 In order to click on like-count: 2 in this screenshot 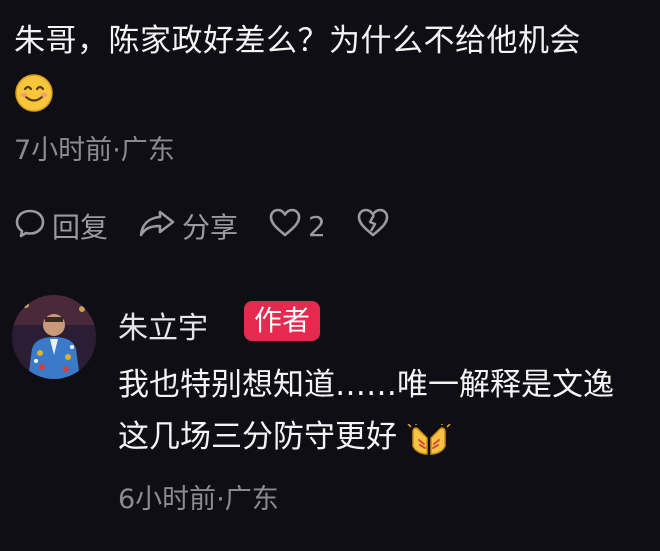, I will do `click(317, 226)`.